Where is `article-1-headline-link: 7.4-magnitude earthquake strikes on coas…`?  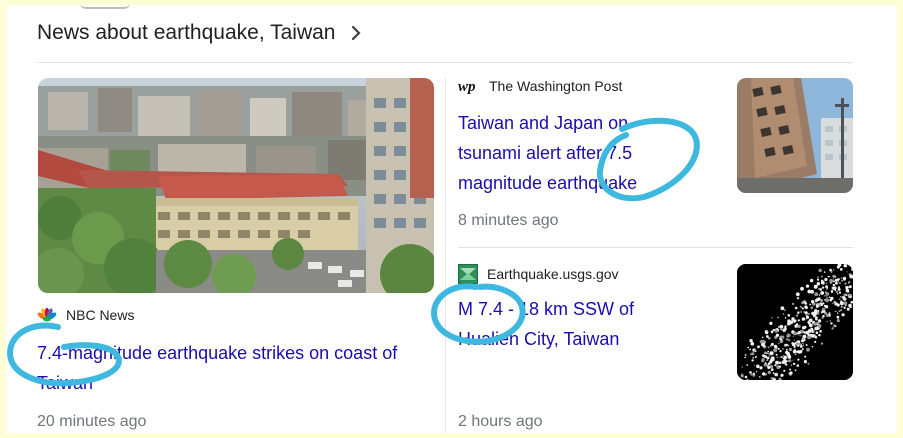
article-1-headline-link: 7.4-magnitude earthquake strikes on coas… is located at coordinates (237, 368).